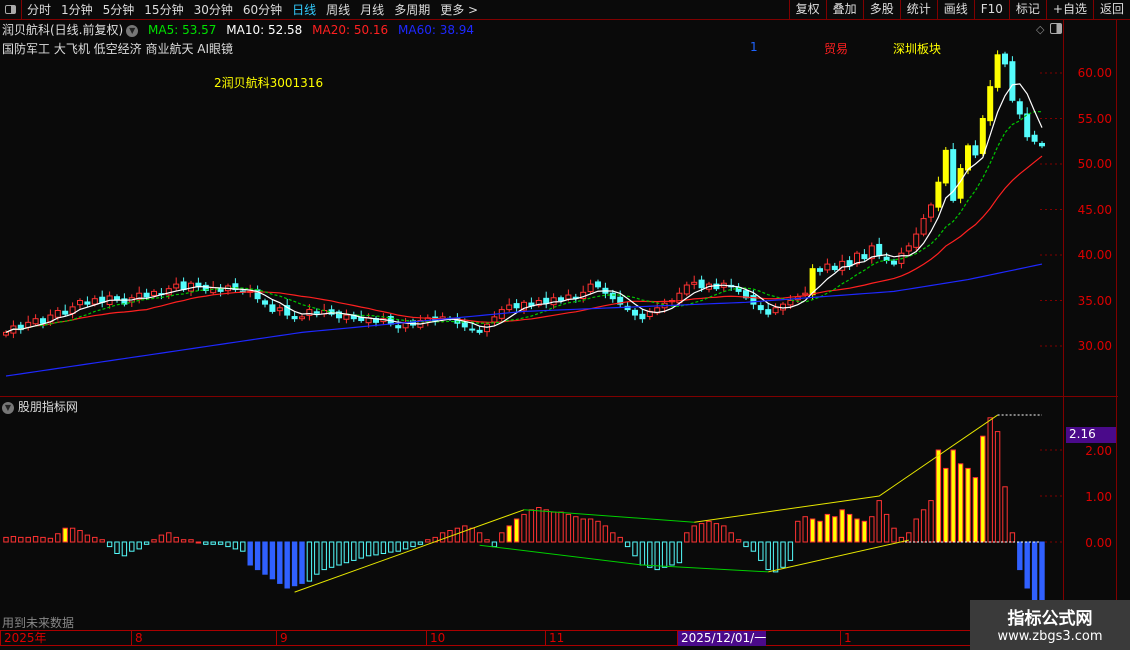 The height and width of the screenshot is (650, 1130). I want to click on watermark: 指标公式网 www.zbgs3.com, so click(1050, 625).